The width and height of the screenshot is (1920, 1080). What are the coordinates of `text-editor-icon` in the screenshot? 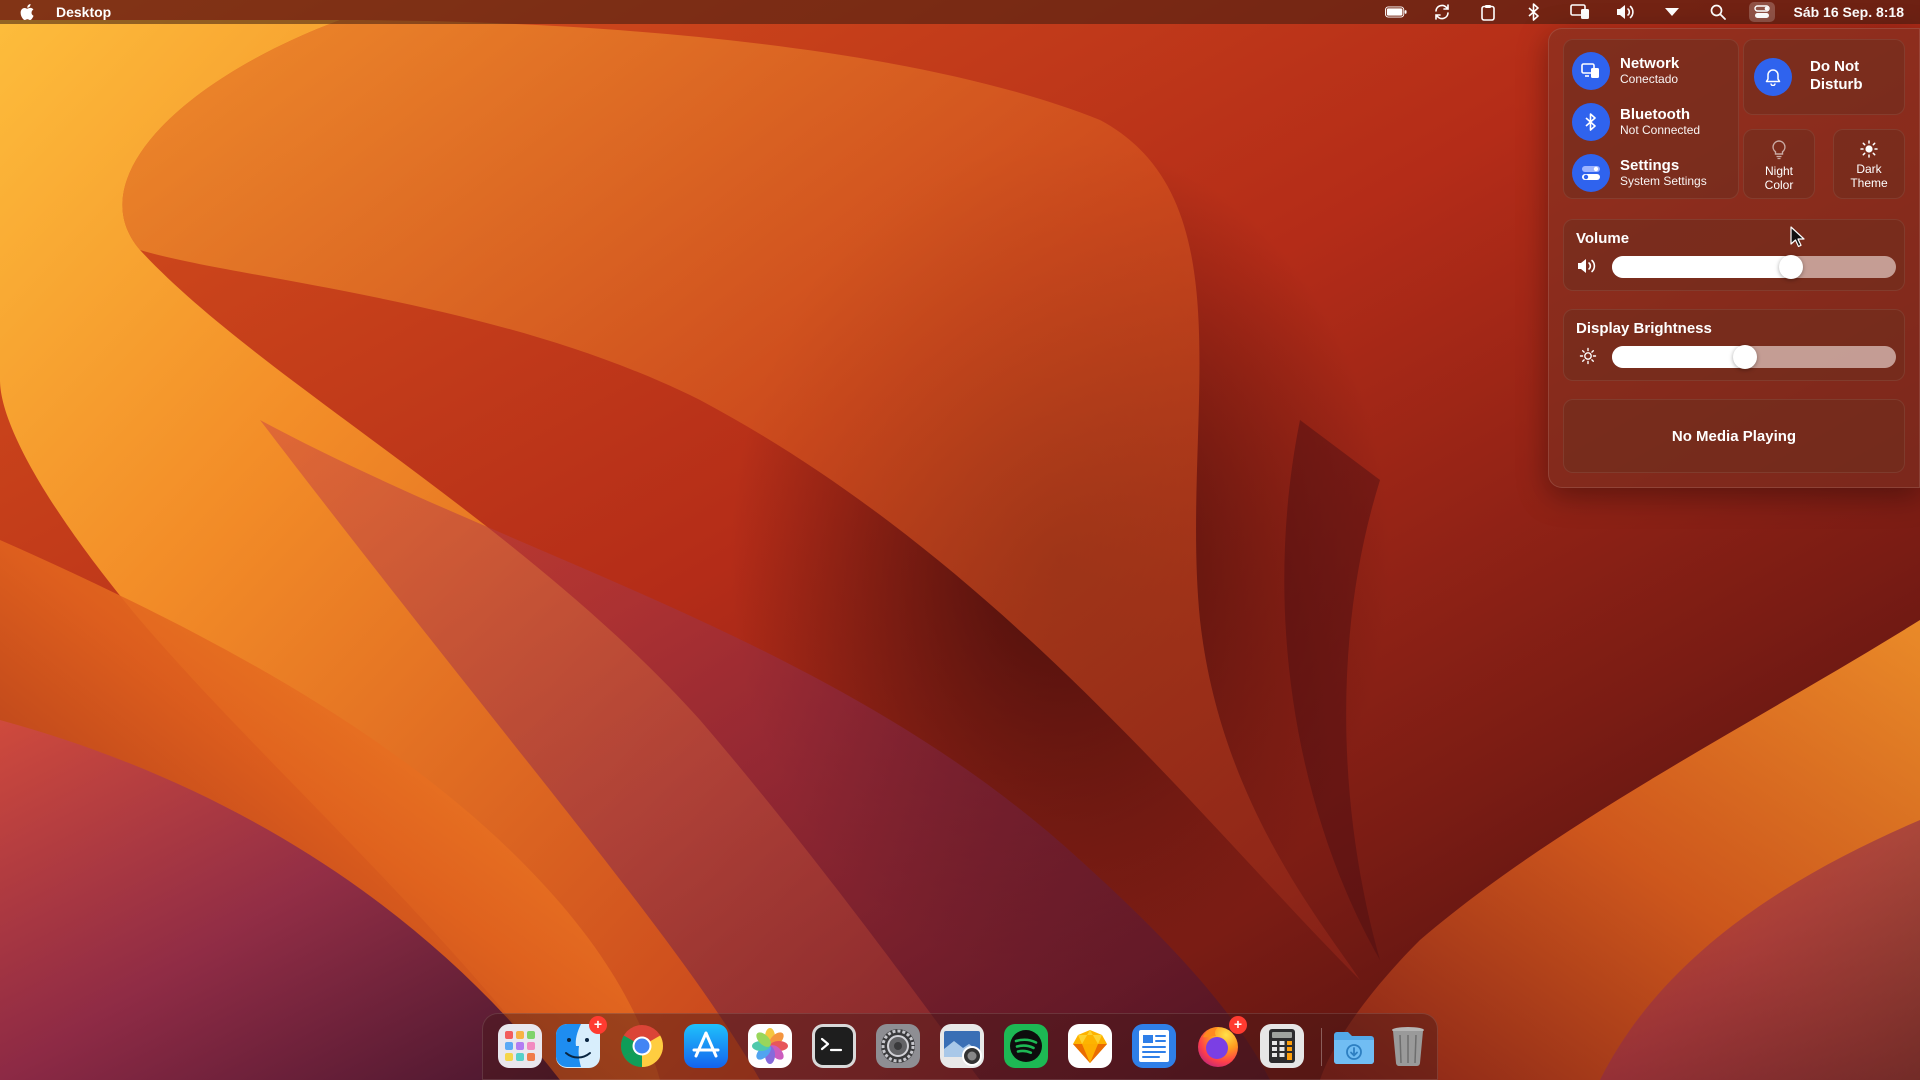 It's located at (1154, 1046).